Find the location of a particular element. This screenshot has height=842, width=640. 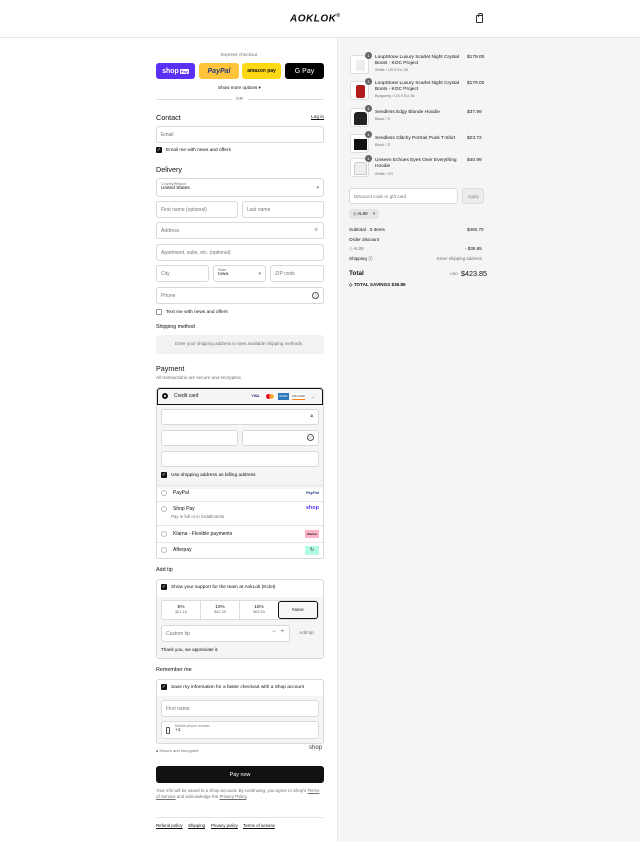

privacy-policy-link: Privacy policy is located at coordinates (224, 825).